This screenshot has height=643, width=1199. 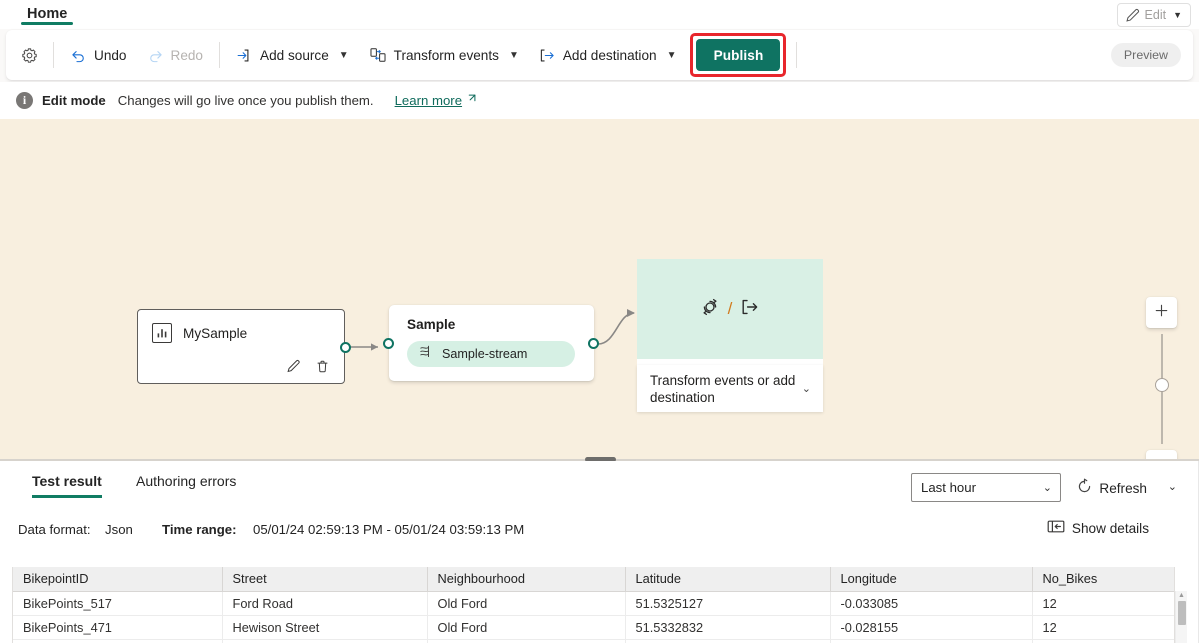 I want to click on learn-more-link: Learn more, so click(x=435, y=100).